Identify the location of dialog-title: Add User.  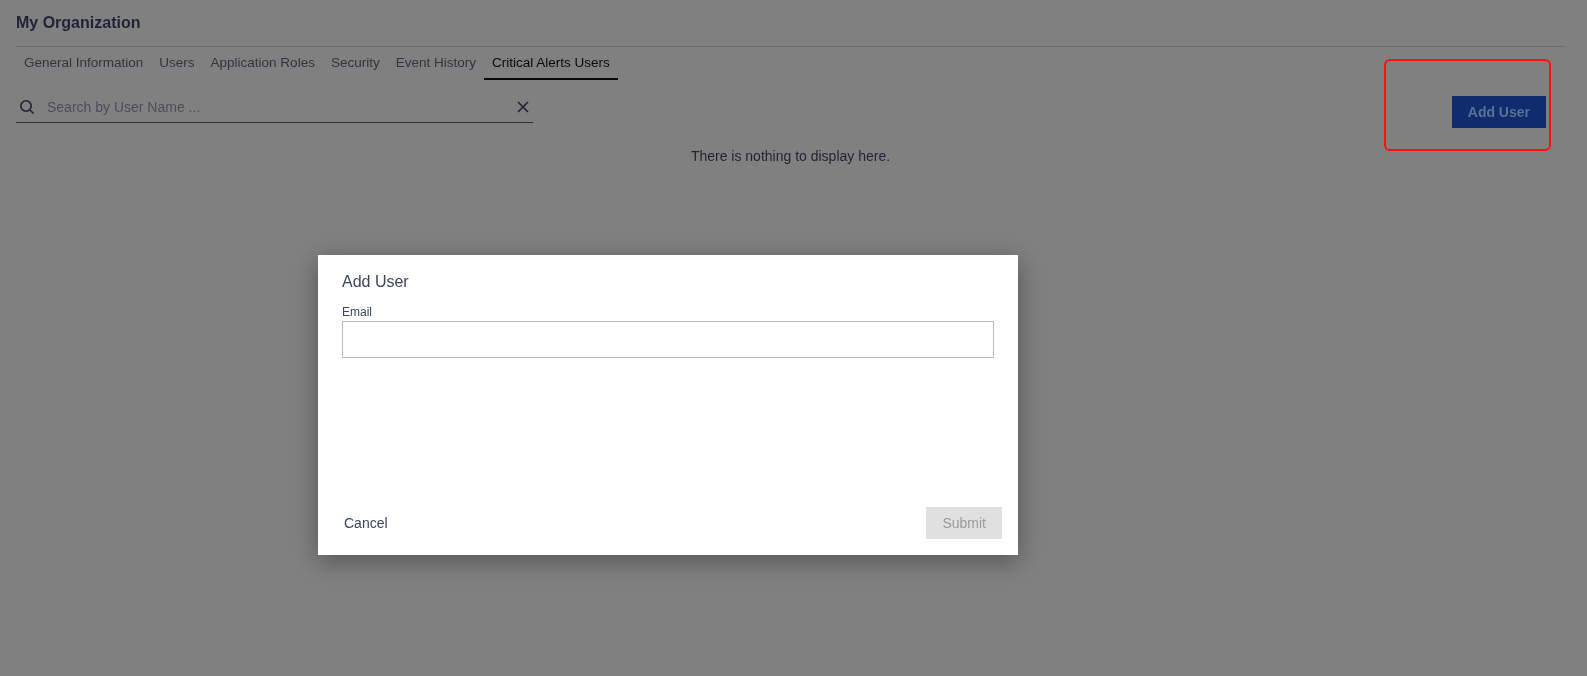
(376, 282).